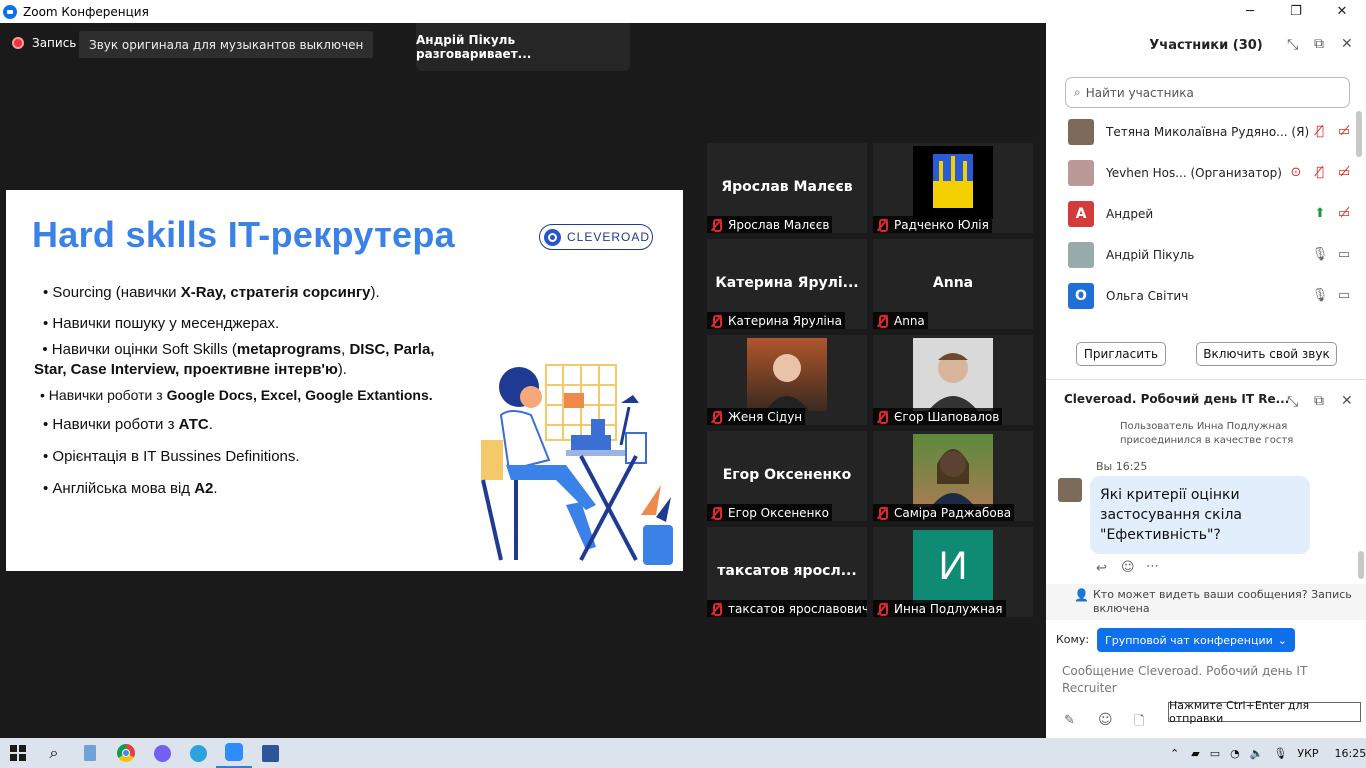  Describe the element at coordinates (126, 753) in the screenshot. I see `chrome-icon` at that location.